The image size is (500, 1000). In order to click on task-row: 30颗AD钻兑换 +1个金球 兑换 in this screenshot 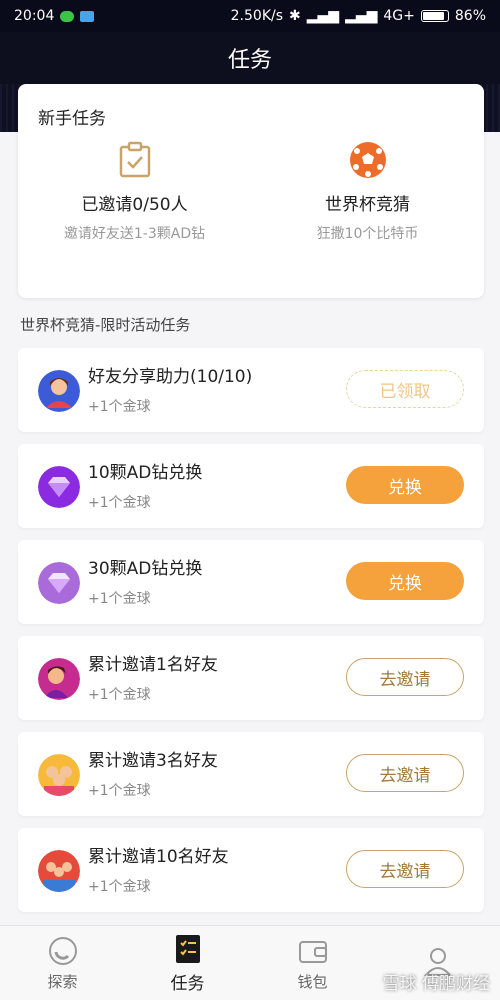, I will do `click(251, 582)`.